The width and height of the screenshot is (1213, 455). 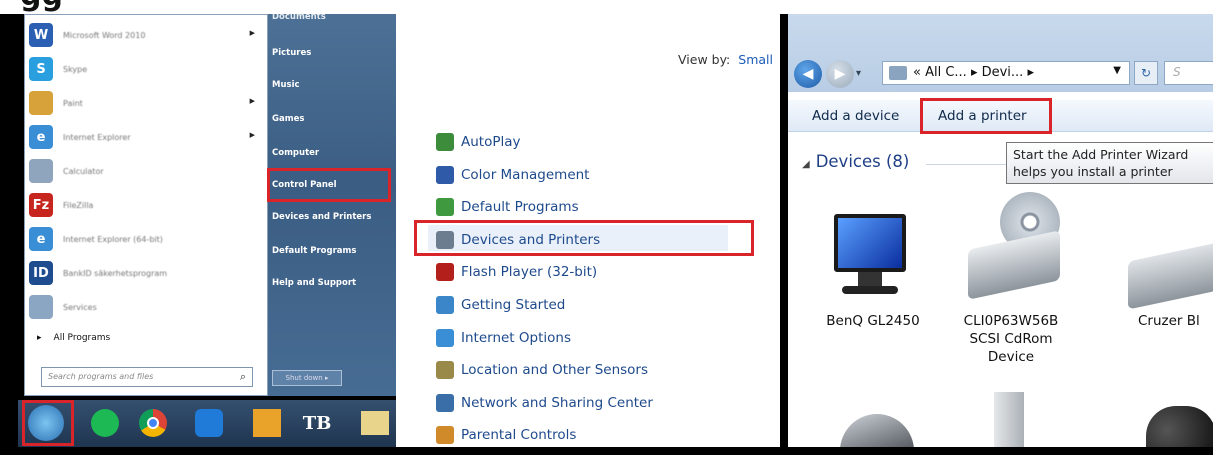 I want to click on start-right-item: Games, so click(x=332, y=119).